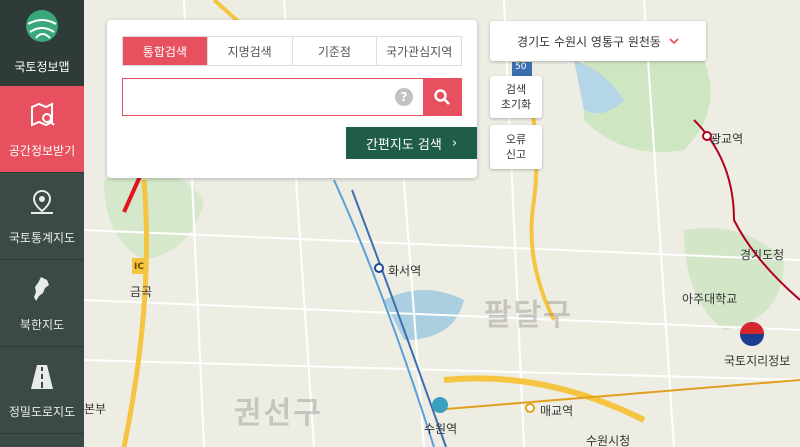 The width and height of the screenshot is (800, 447). I want to click on report-label-line2: 신고, so click(516, 154).